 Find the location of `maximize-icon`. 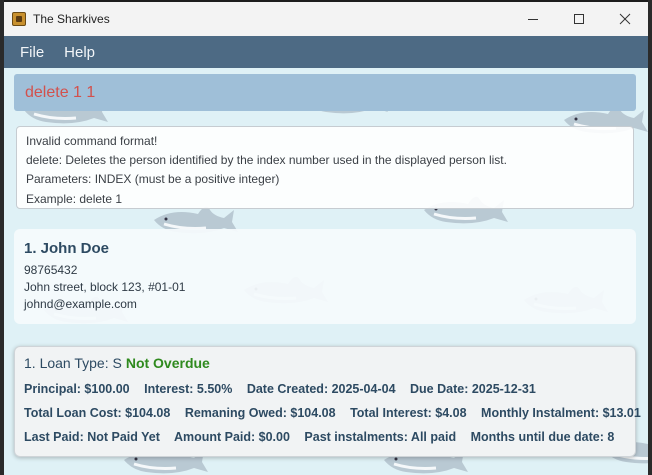

maximize-icon is located at coordinates (579, 19).